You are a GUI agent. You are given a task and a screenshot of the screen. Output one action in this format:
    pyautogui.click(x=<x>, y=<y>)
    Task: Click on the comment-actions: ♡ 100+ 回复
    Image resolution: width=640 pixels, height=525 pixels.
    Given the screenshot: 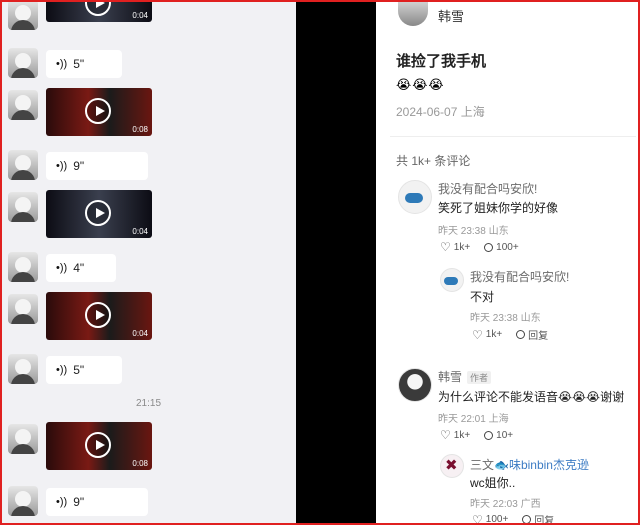 What is the action you would take?
    pyautogui.click(x=513, y=517)
    